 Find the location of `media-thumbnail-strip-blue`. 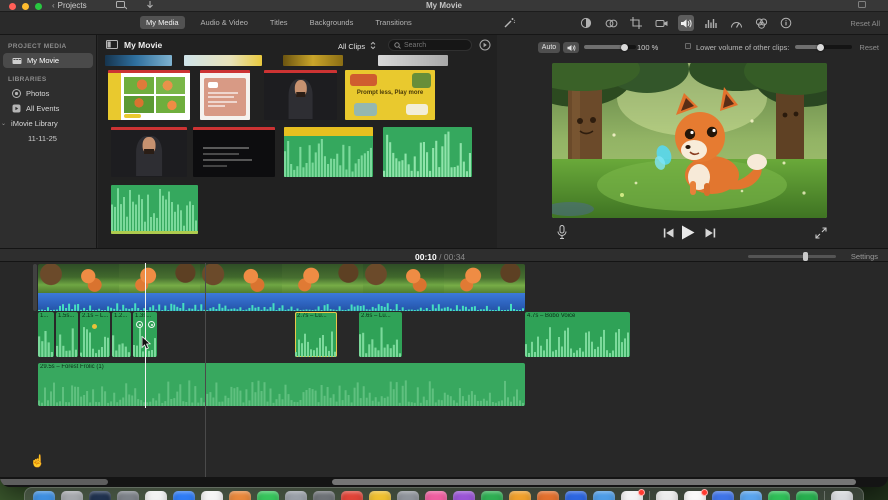

media-thumbnail-strip-blue is located at coordinates (138, 60).